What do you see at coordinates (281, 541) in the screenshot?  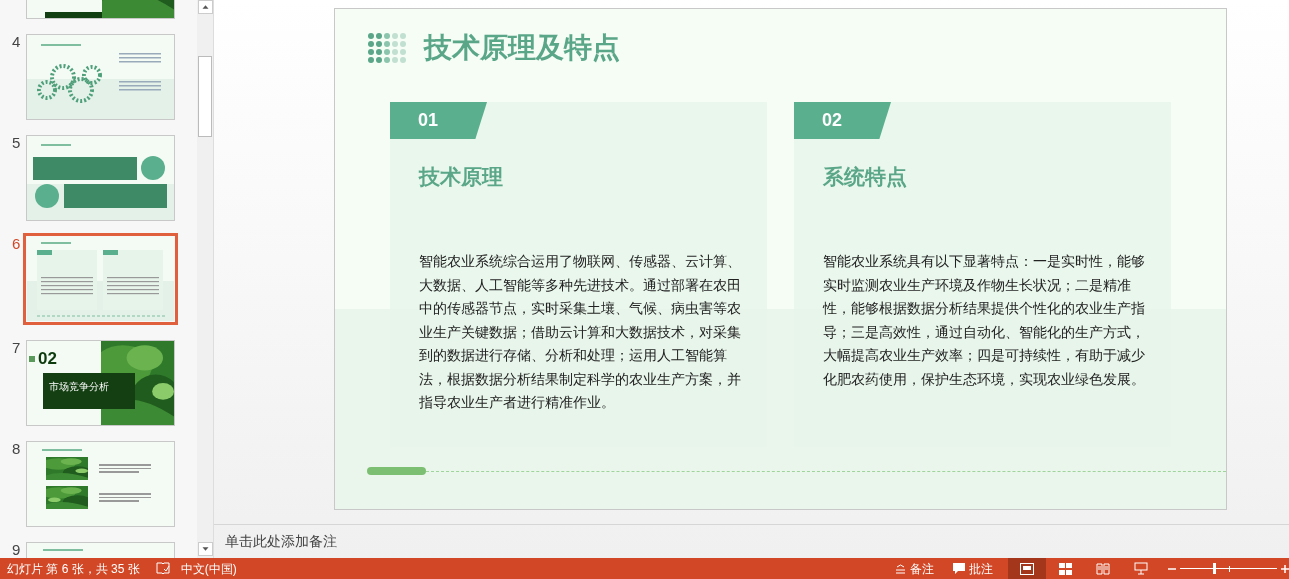 I see `notes-placeholder: 单击此处添加备注` at bounding box center [281, 541].